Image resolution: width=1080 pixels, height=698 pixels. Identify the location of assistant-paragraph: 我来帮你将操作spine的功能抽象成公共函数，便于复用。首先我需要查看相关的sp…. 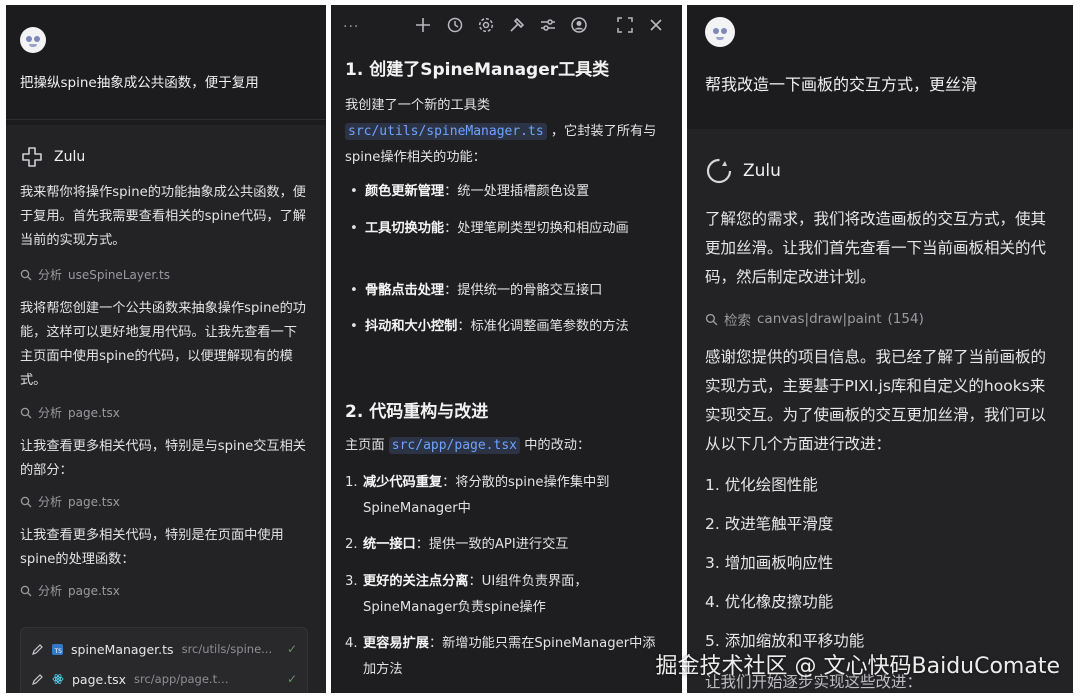
(163, 216).